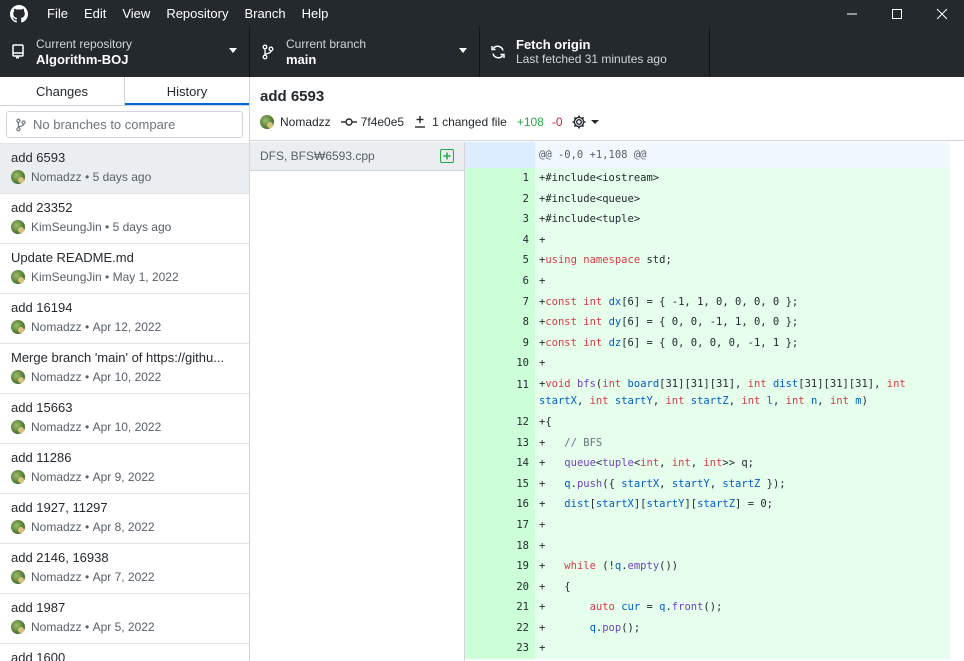 This screenshot has height=661, width=964. I want to click on diff-line: 15 + q.push({ startX, startY, startZ });, so click(707, 484).